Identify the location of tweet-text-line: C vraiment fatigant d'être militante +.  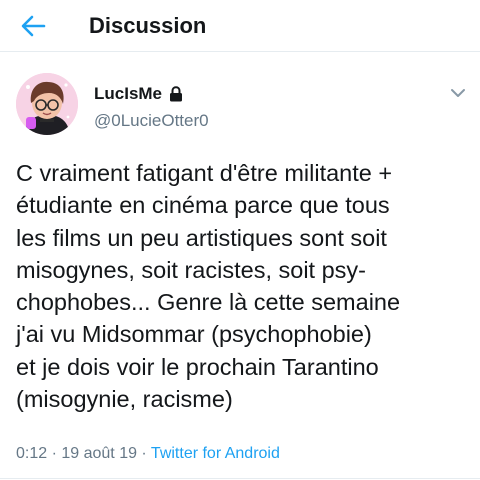
(204, 173).